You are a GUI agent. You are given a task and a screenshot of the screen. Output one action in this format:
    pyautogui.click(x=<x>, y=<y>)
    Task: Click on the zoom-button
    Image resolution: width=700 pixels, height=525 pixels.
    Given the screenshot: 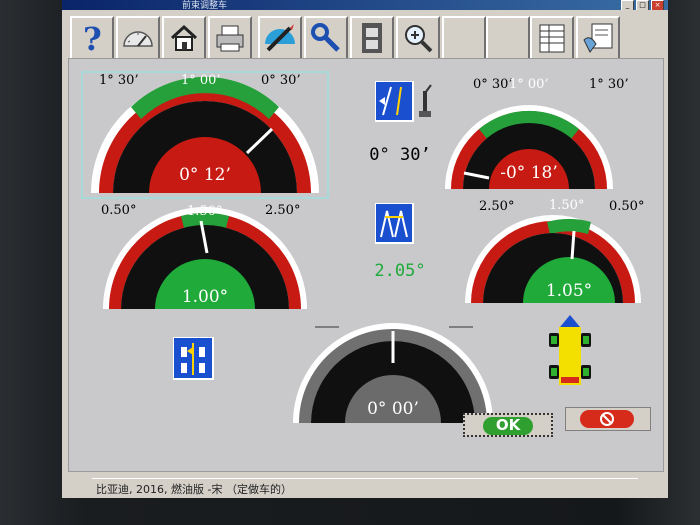 What is the action you would take?
    pyautogui.click(x=418, y=38)
    